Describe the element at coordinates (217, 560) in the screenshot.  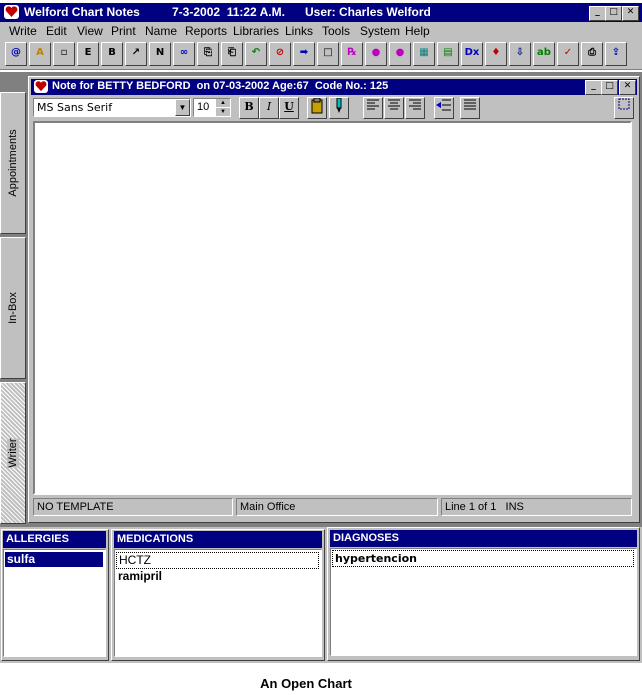
I see `medication-item: HCTZ` at that location.